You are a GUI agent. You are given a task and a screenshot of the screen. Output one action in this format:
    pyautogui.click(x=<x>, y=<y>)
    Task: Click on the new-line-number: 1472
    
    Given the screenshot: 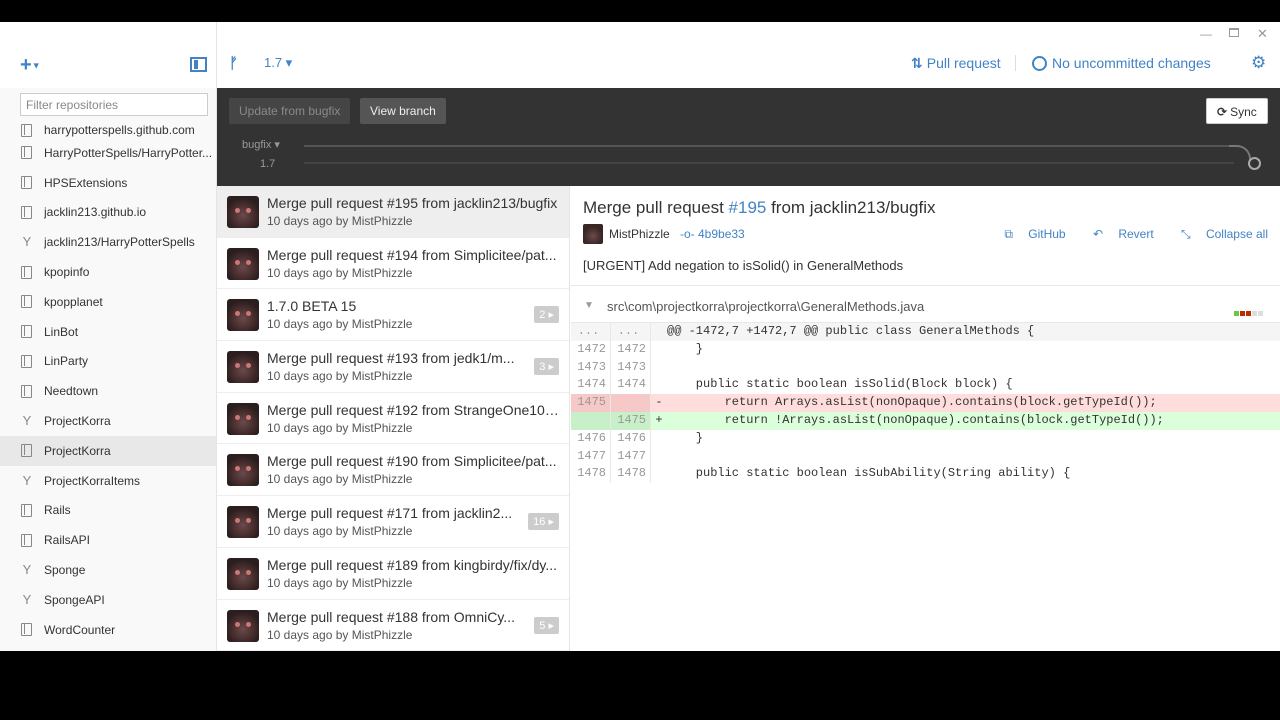 What is the action you would take?
    pyautogui.click(x=631, y=349)
    